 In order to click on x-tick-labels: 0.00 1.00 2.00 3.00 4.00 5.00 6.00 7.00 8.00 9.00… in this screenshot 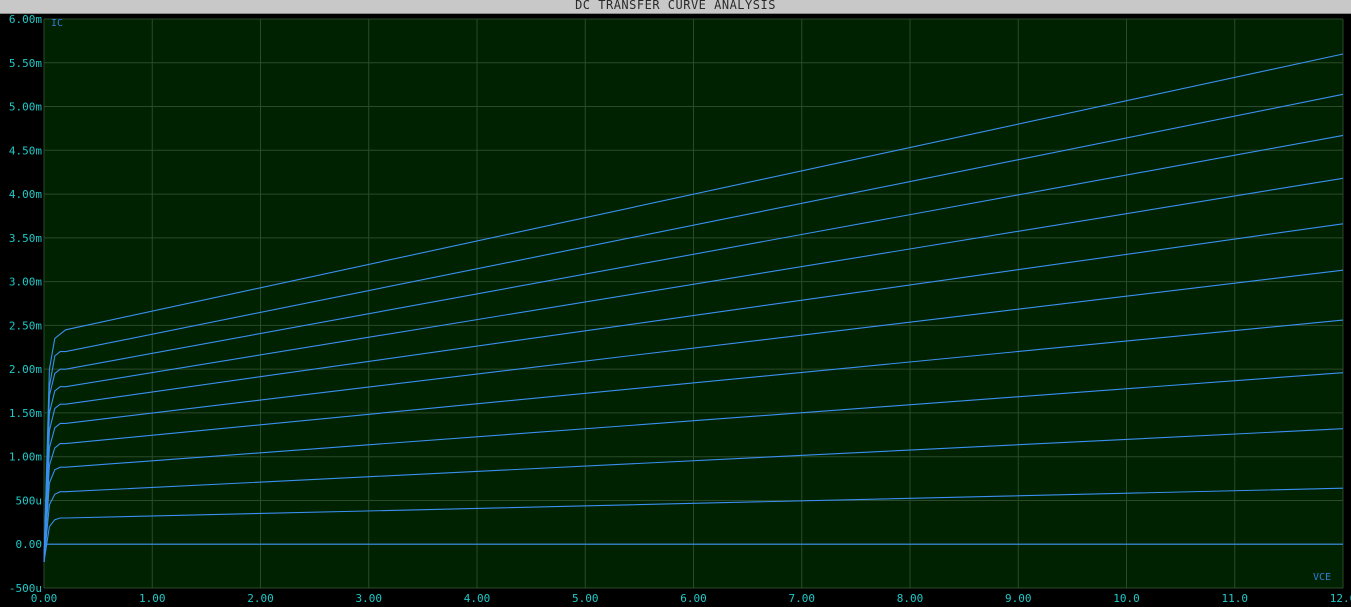, I will do `click(691, 598)`.